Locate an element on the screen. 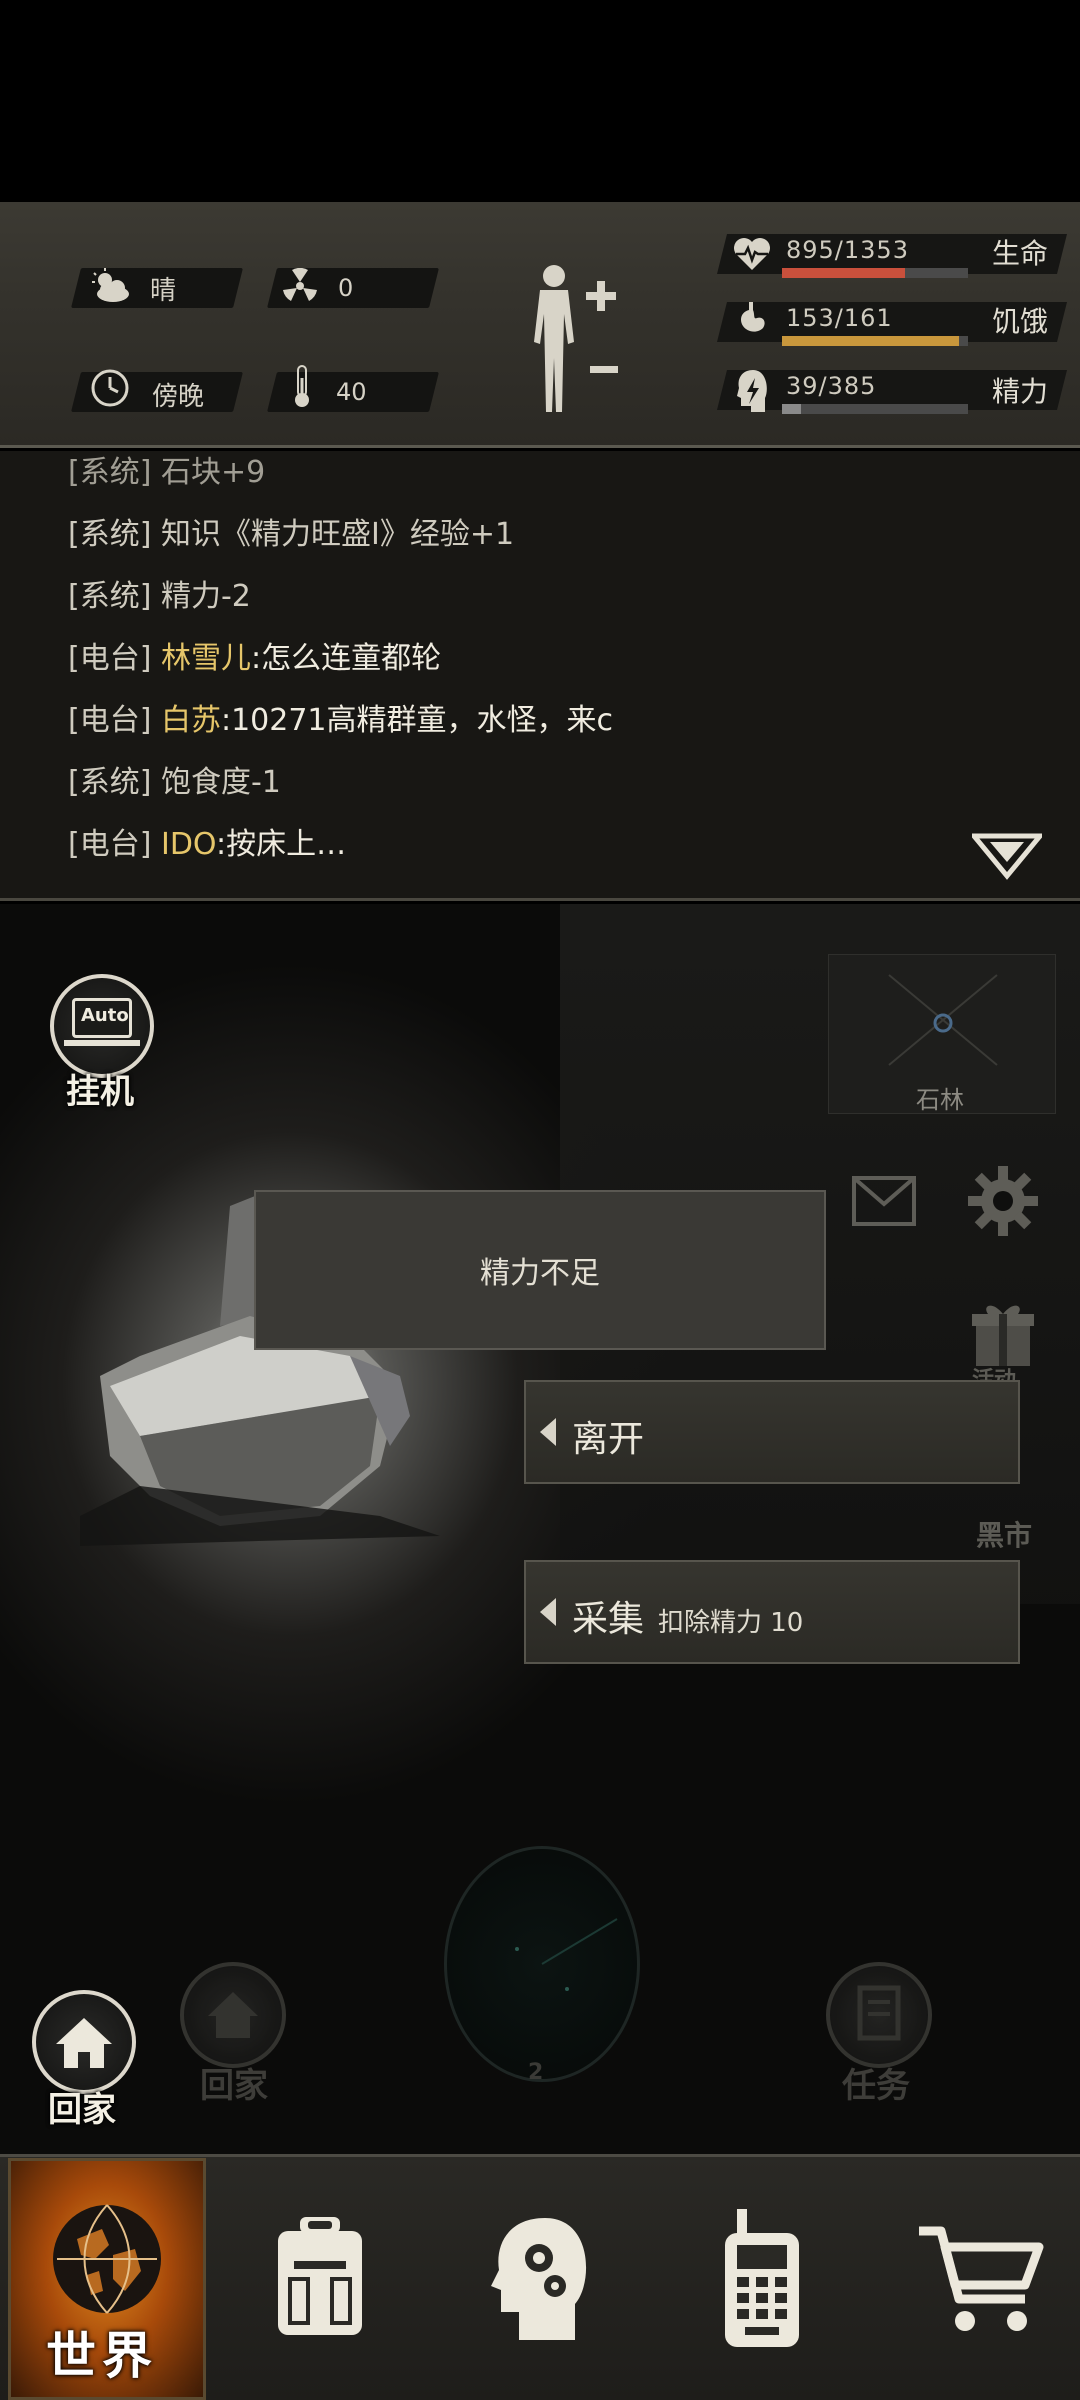 The height and width of the screenshot is (2400, 1080). nav-radio-tab is located at coordinates (762, 2279).